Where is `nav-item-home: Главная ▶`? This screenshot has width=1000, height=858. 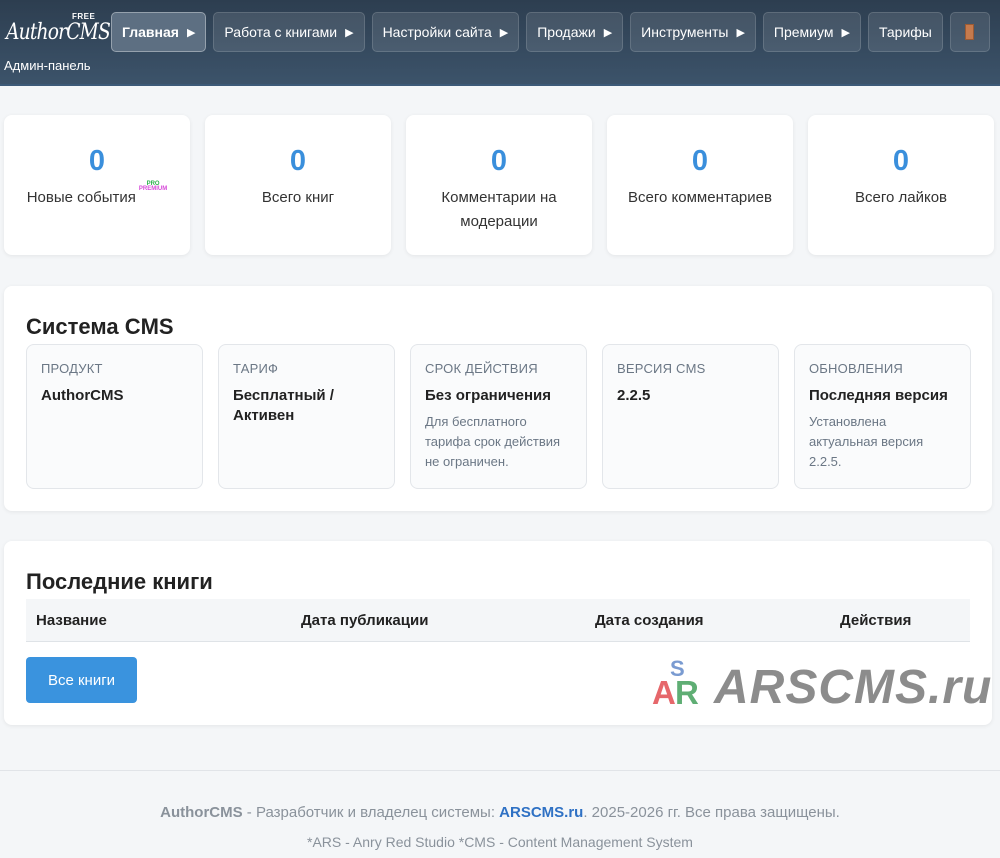 nav-item-home: Главная ▶ is located at coordinates (159, 32).